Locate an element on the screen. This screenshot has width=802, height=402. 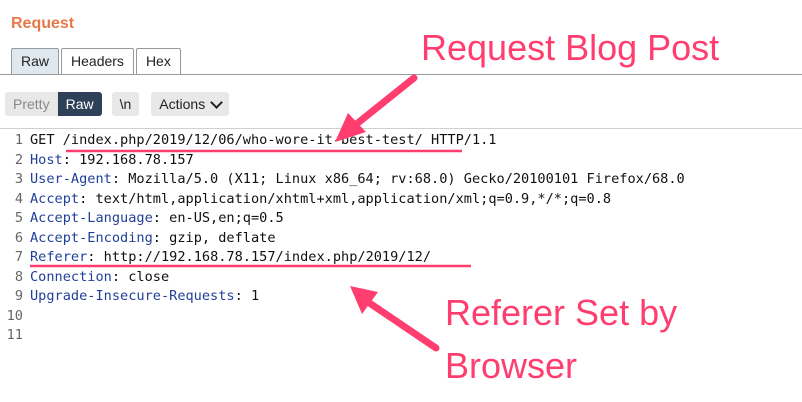
bottom-arrow-shaft is located at coordinates (402, 325).